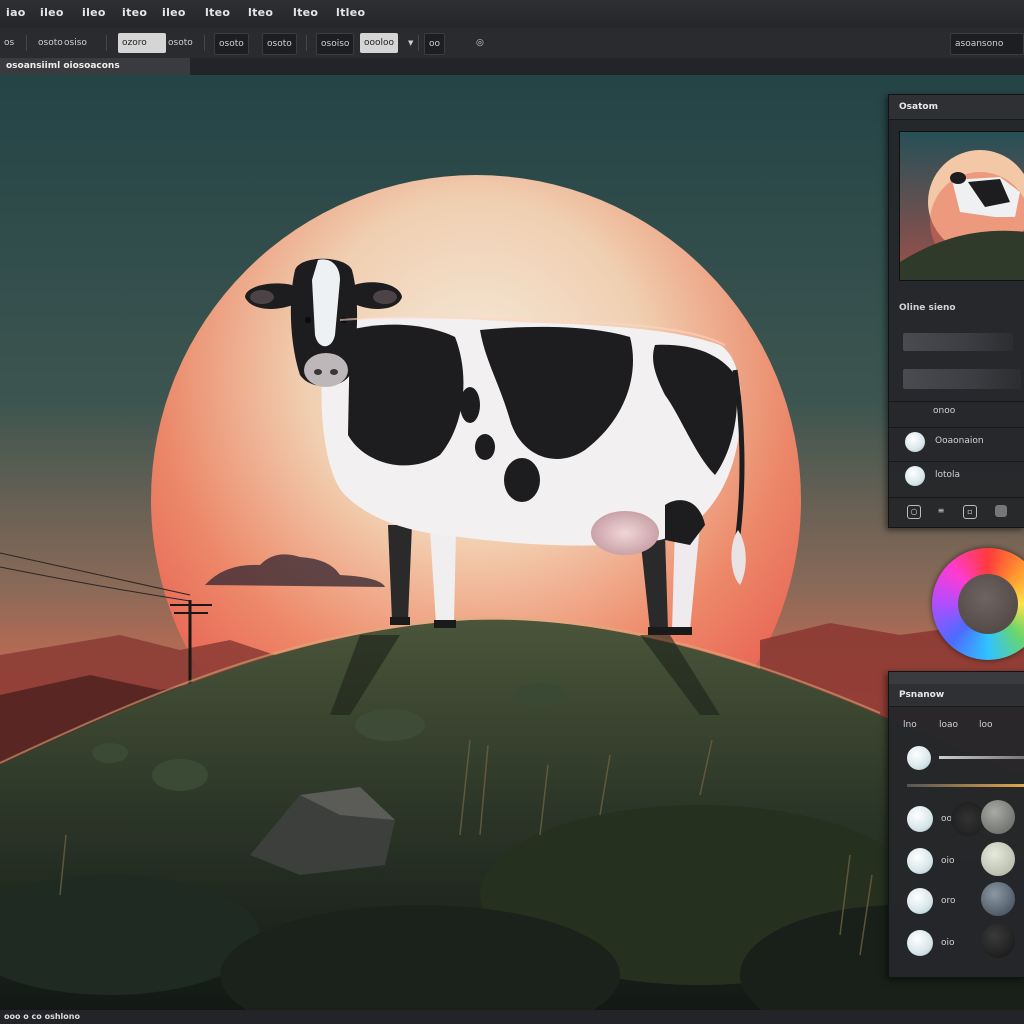  I want to click on layer-name: Ooaonaion, so click(959, 441).